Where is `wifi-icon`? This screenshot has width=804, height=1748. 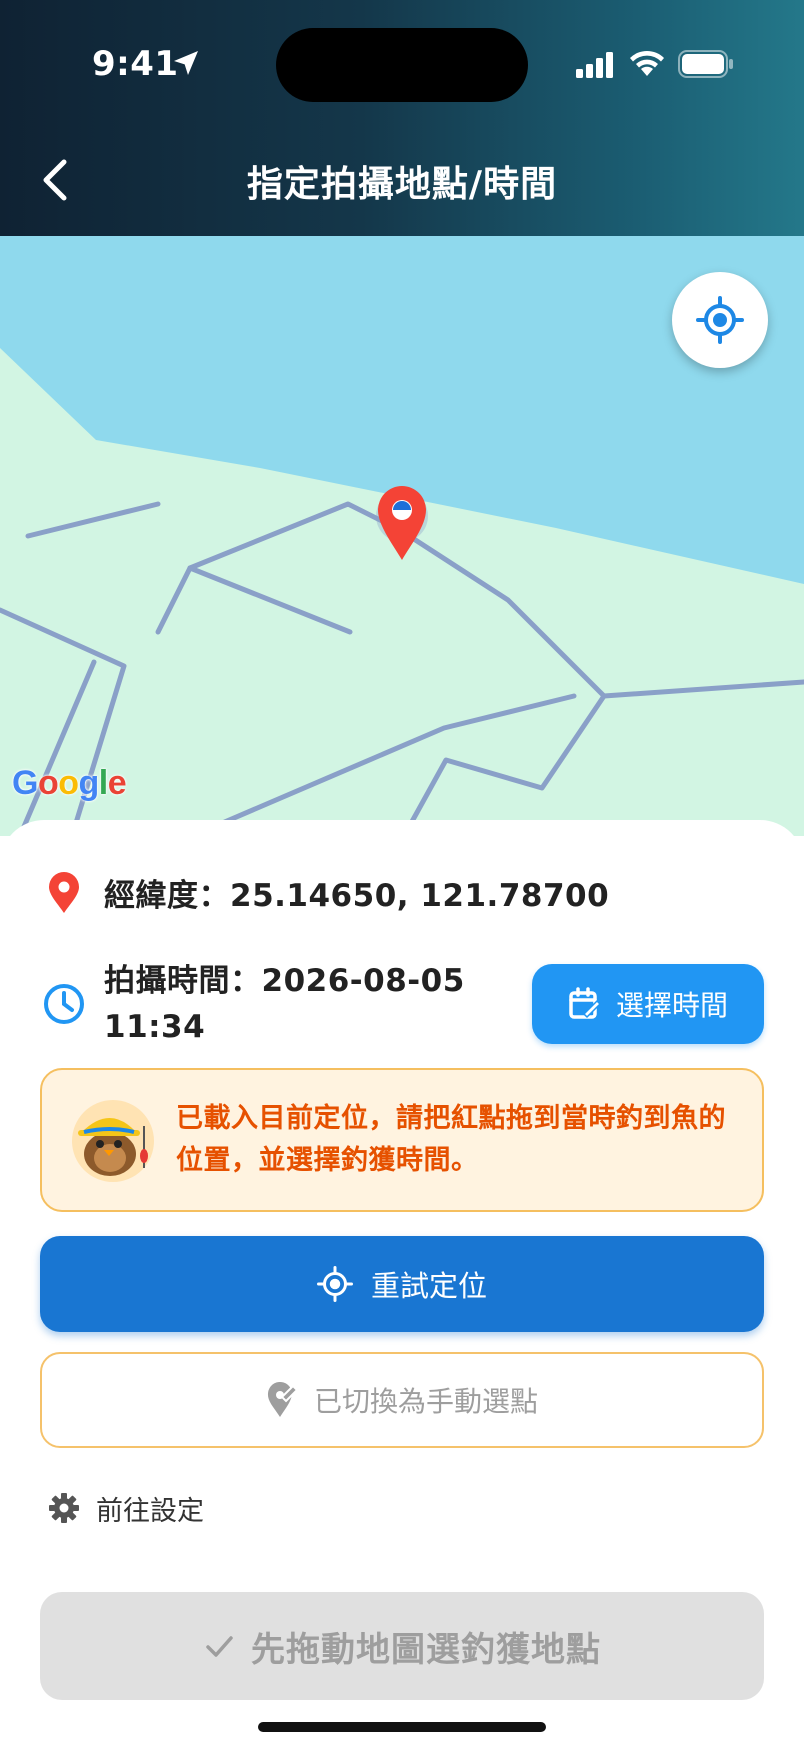
wifi-icon is located at coordinates (647, 63).